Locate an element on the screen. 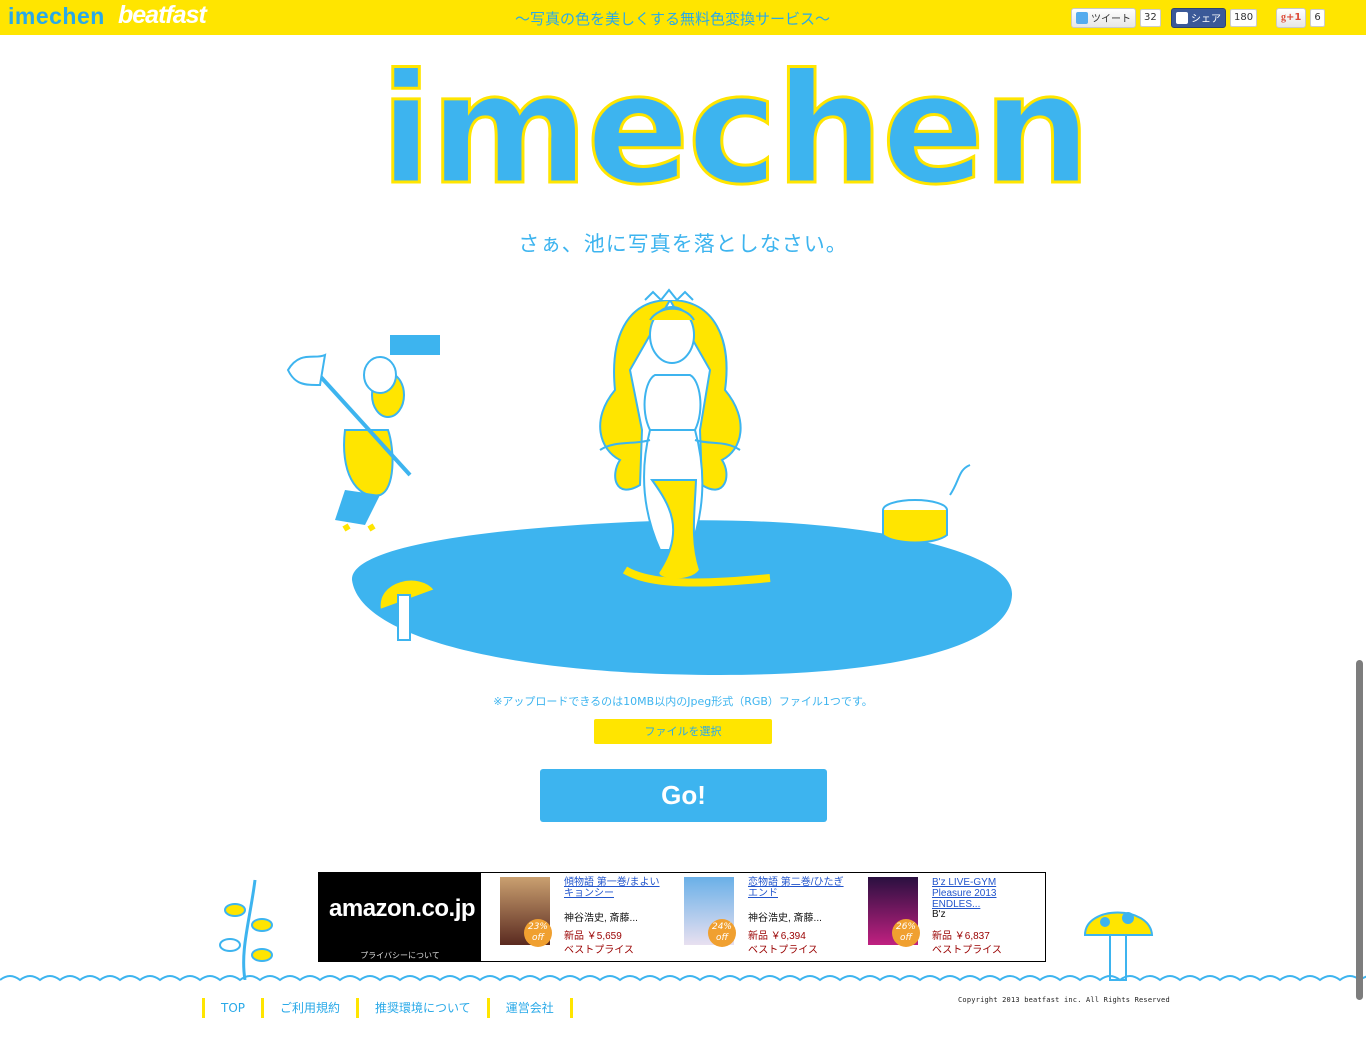  choose-file-button: ファイルを選択 is located at coordinates (683, 731).